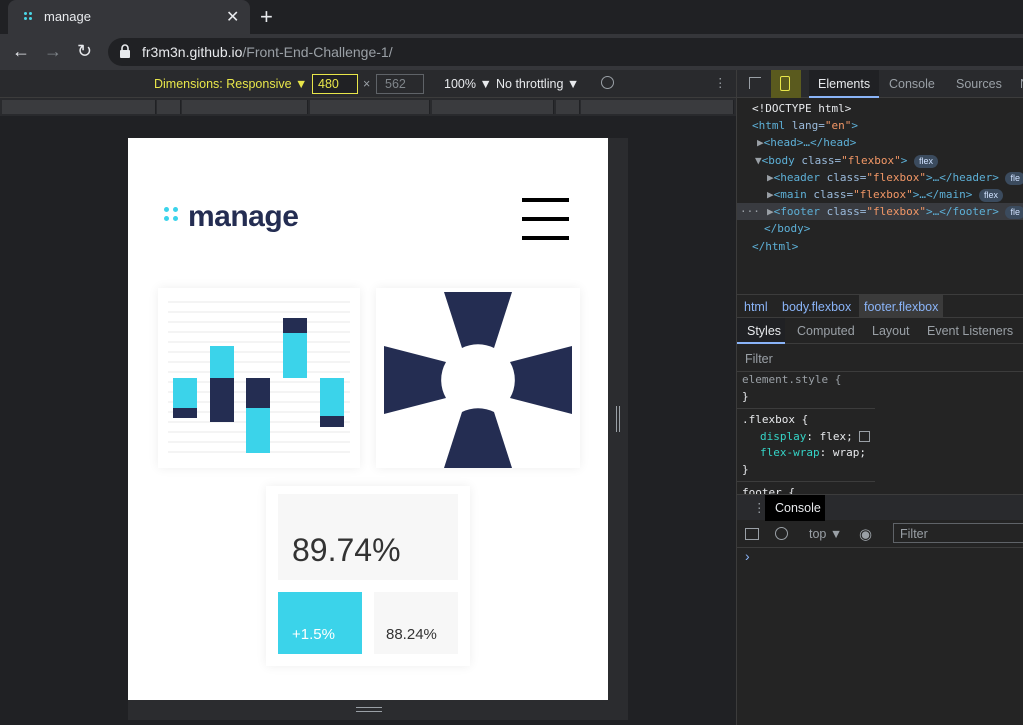  Describe the element at coordinates (537, 84) in the screenshot. I see `throttling-dropdown: No throttling ▼` at that location.